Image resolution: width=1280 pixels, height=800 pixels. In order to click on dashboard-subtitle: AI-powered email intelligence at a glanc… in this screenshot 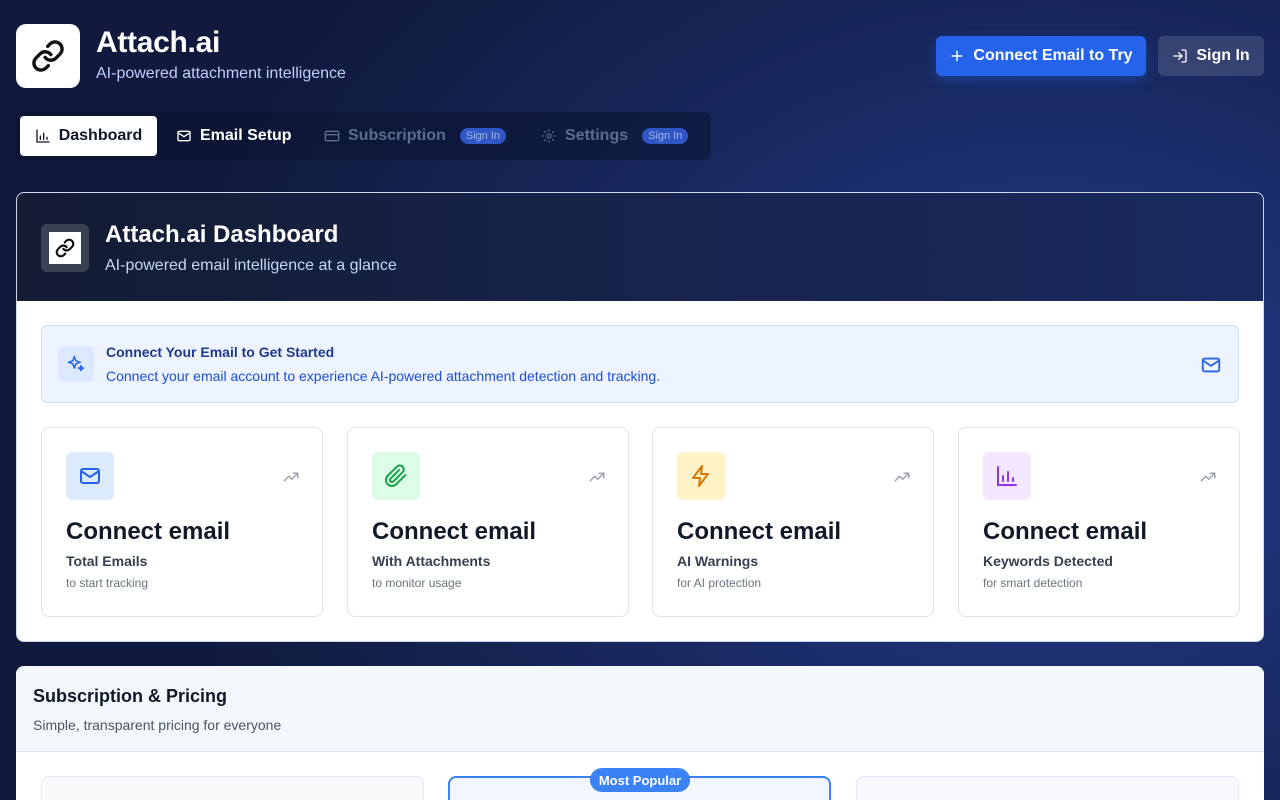, I will do `click(251, 265)`.